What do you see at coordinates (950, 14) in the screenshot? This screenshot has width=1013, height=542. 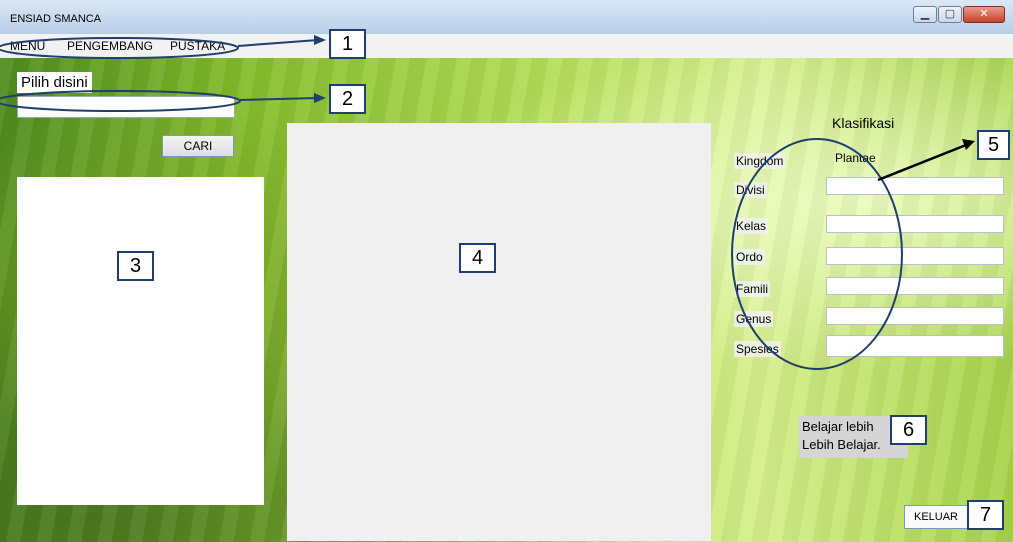 I see `maximize-icon: ▢` at bounding box center [950, 14].